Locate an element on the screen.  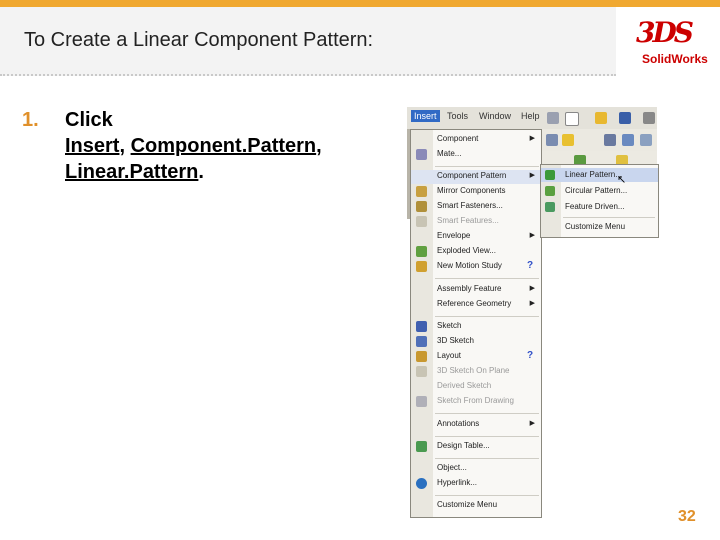
solidworks-logo: 3DS SolidWorks is located at coordinates (671, 42).